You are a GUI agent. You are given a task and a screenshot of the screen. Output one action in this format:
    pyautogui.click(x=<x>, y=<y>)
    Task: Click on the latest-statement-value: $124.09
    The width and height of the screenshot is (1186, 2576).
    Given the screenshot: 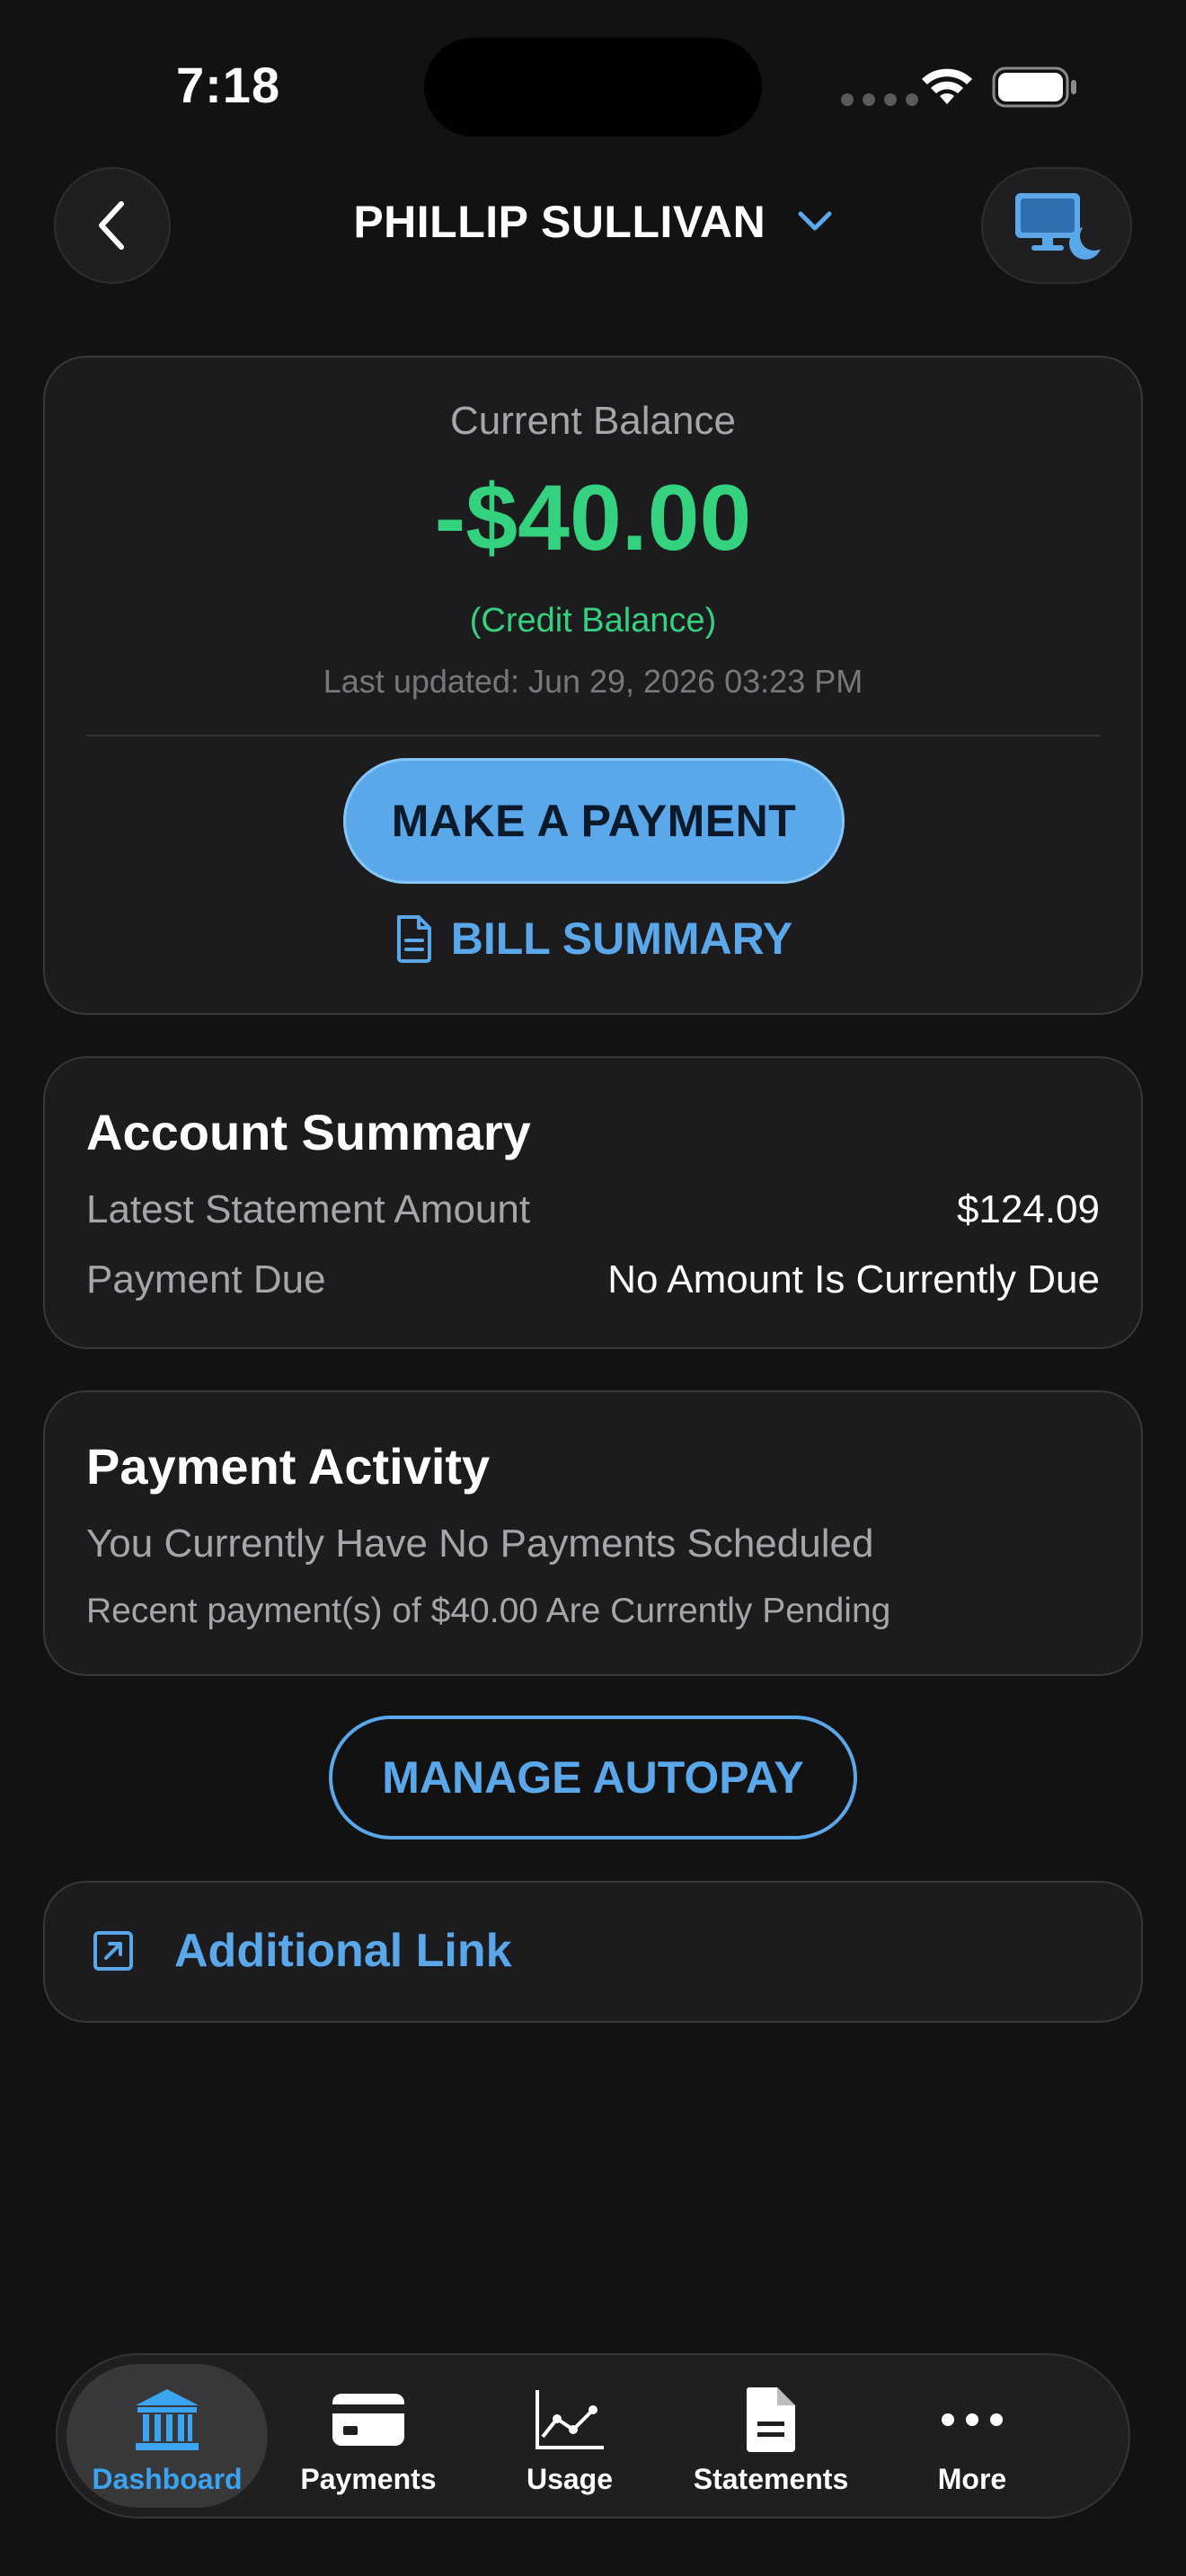 What is the action you would take?
    pyautogui.click(x=1028, y=1209)
    